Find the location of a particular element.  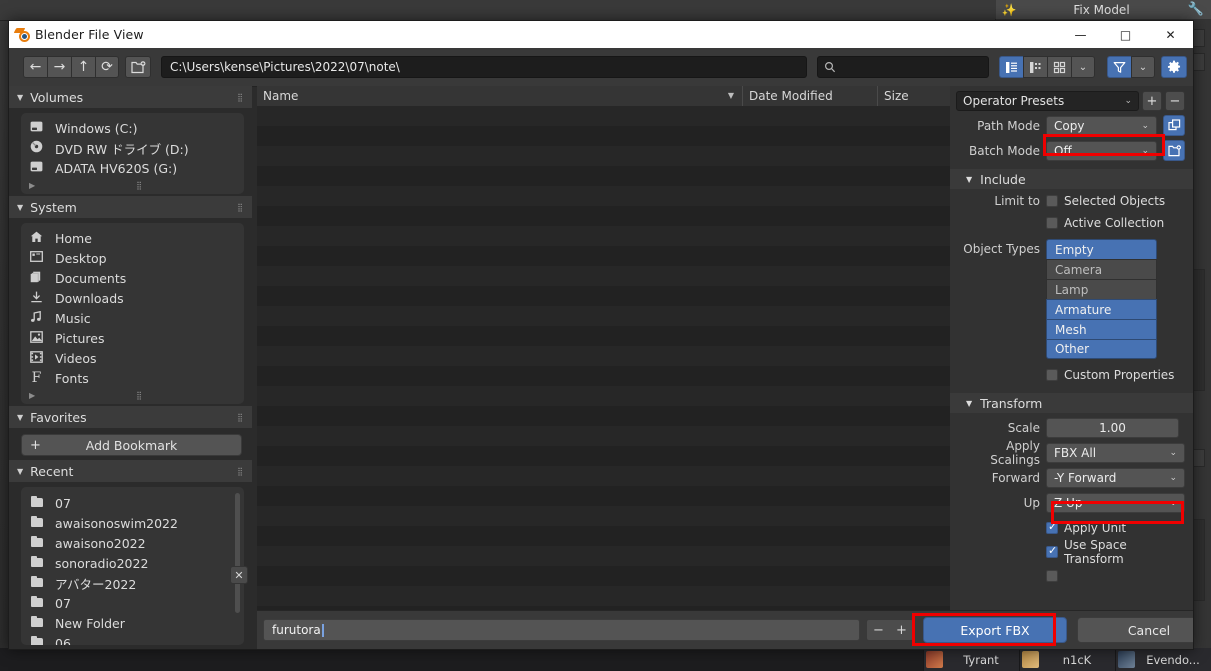

add-preset-button: + is located at coordinates (1152, 101).